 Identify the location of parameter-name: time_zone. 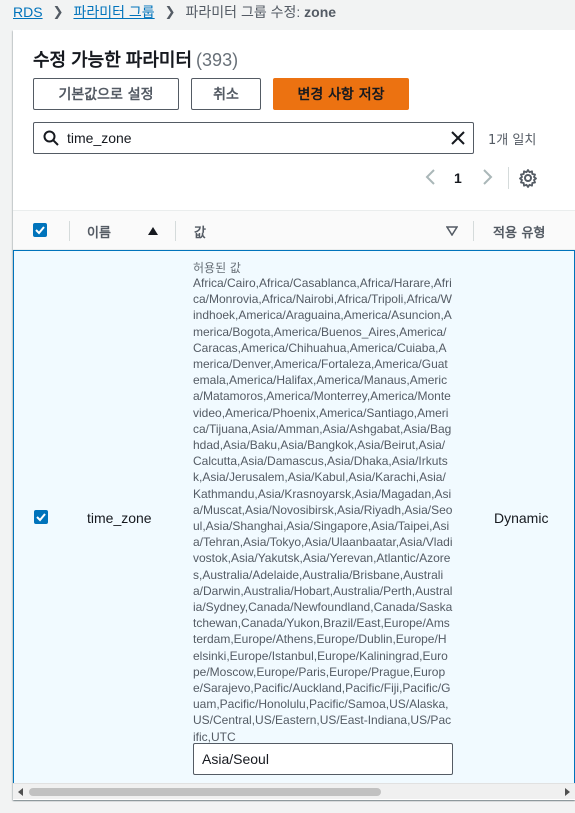
(119, 518).